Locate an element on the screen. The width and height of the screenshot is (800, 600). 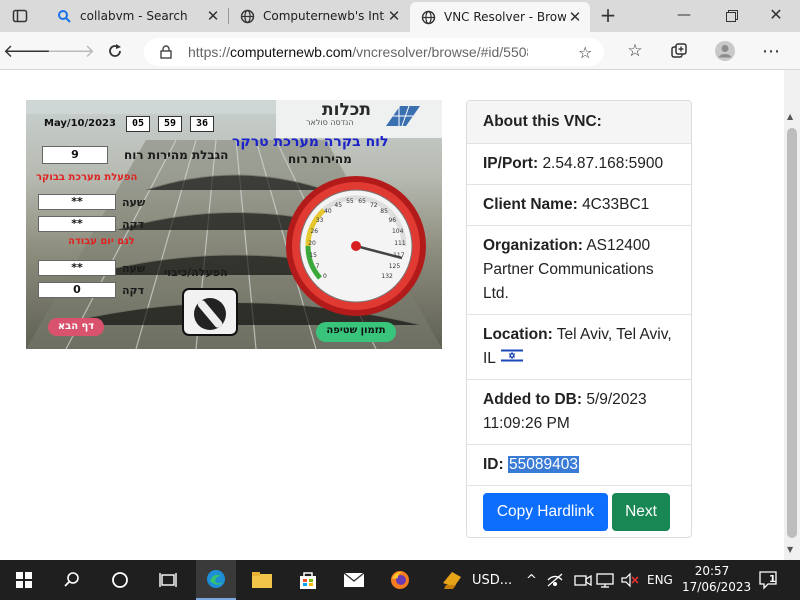
volume-muted-icon is located at coordinates (630, 580).